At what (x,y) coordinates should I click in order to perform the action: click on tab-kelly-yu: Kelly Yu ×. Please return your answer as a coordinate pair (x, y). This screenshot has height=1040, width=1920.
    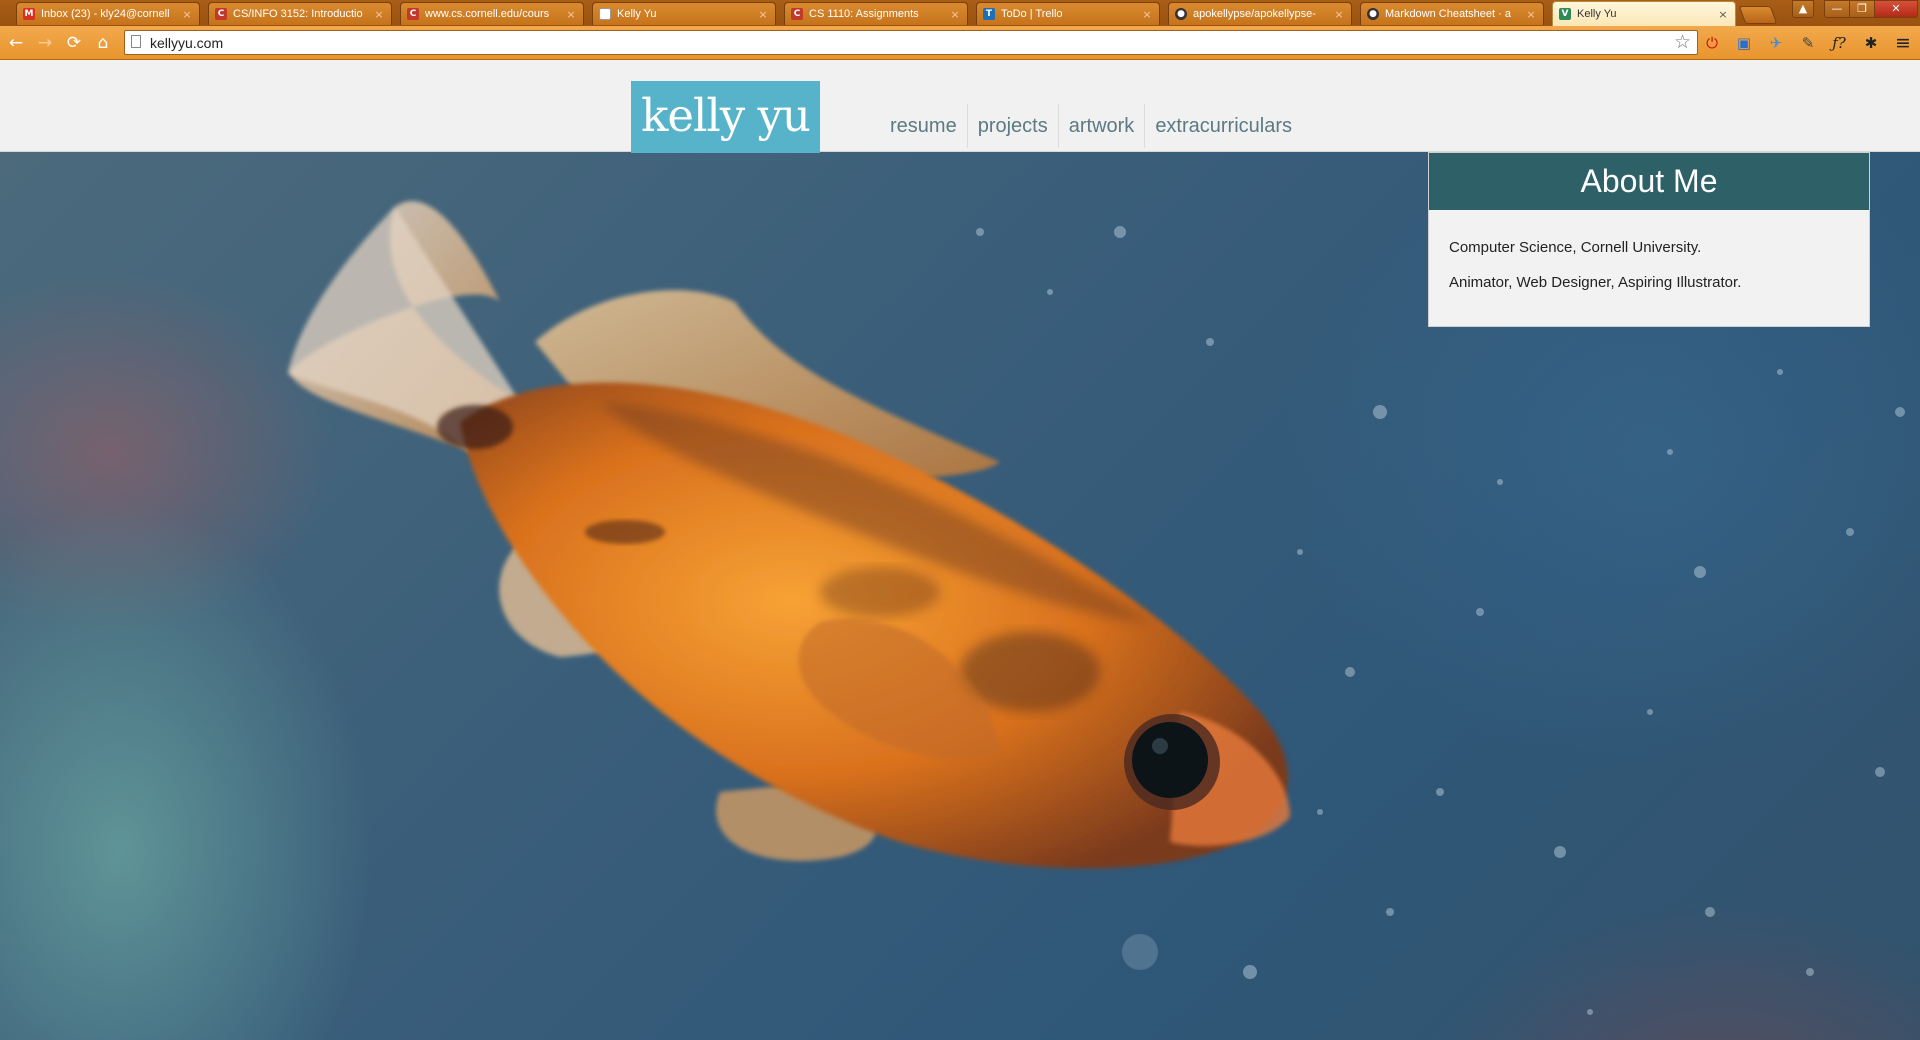
    Looking at the image, I should click on (684, 13).